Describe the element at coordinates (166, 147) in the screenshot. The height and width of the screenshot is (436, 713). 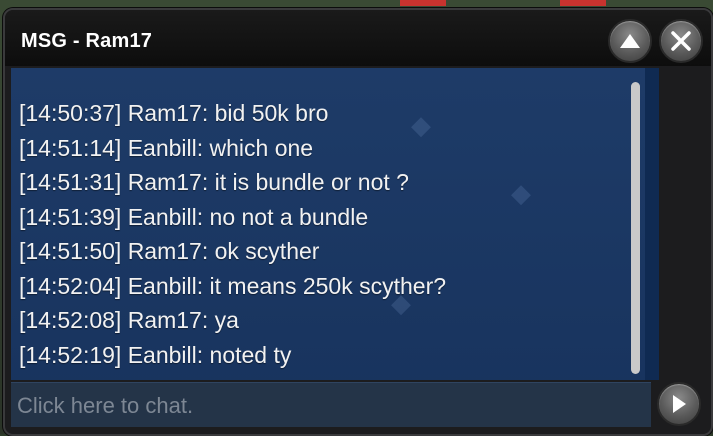
I see `chat-message: [14:51:14] Eanbill: which one` at that location.